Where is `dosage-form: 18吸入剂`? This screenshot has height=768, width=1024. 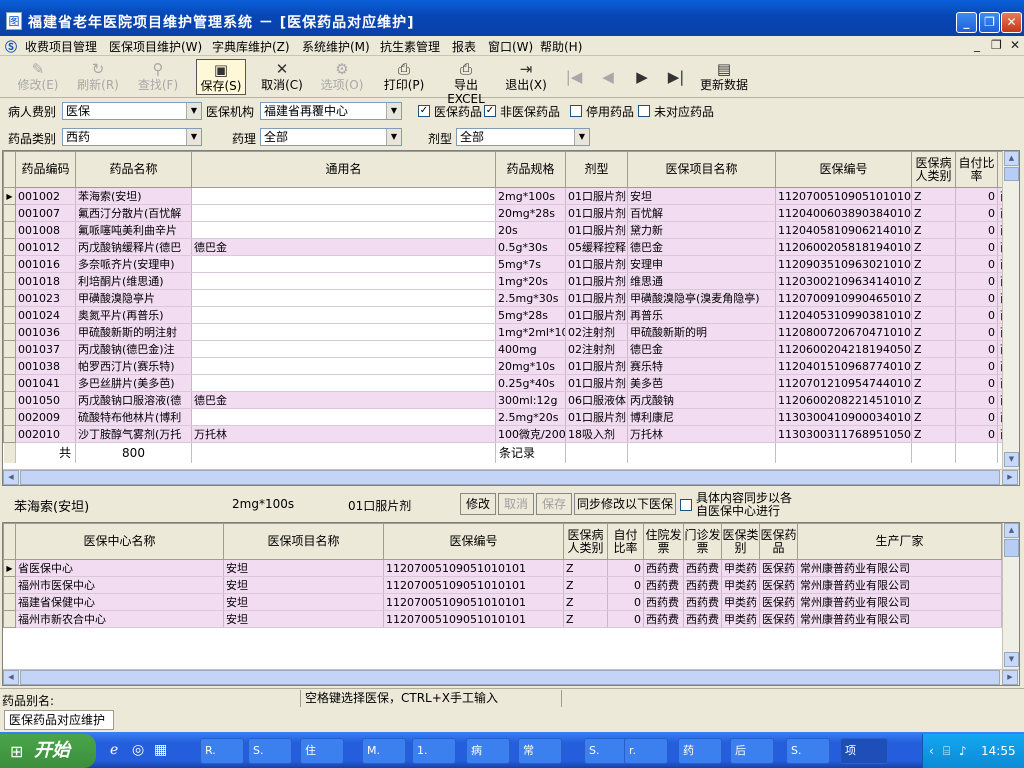
dosage-form: 18吸入剂 is located at coordinates (596, 434).